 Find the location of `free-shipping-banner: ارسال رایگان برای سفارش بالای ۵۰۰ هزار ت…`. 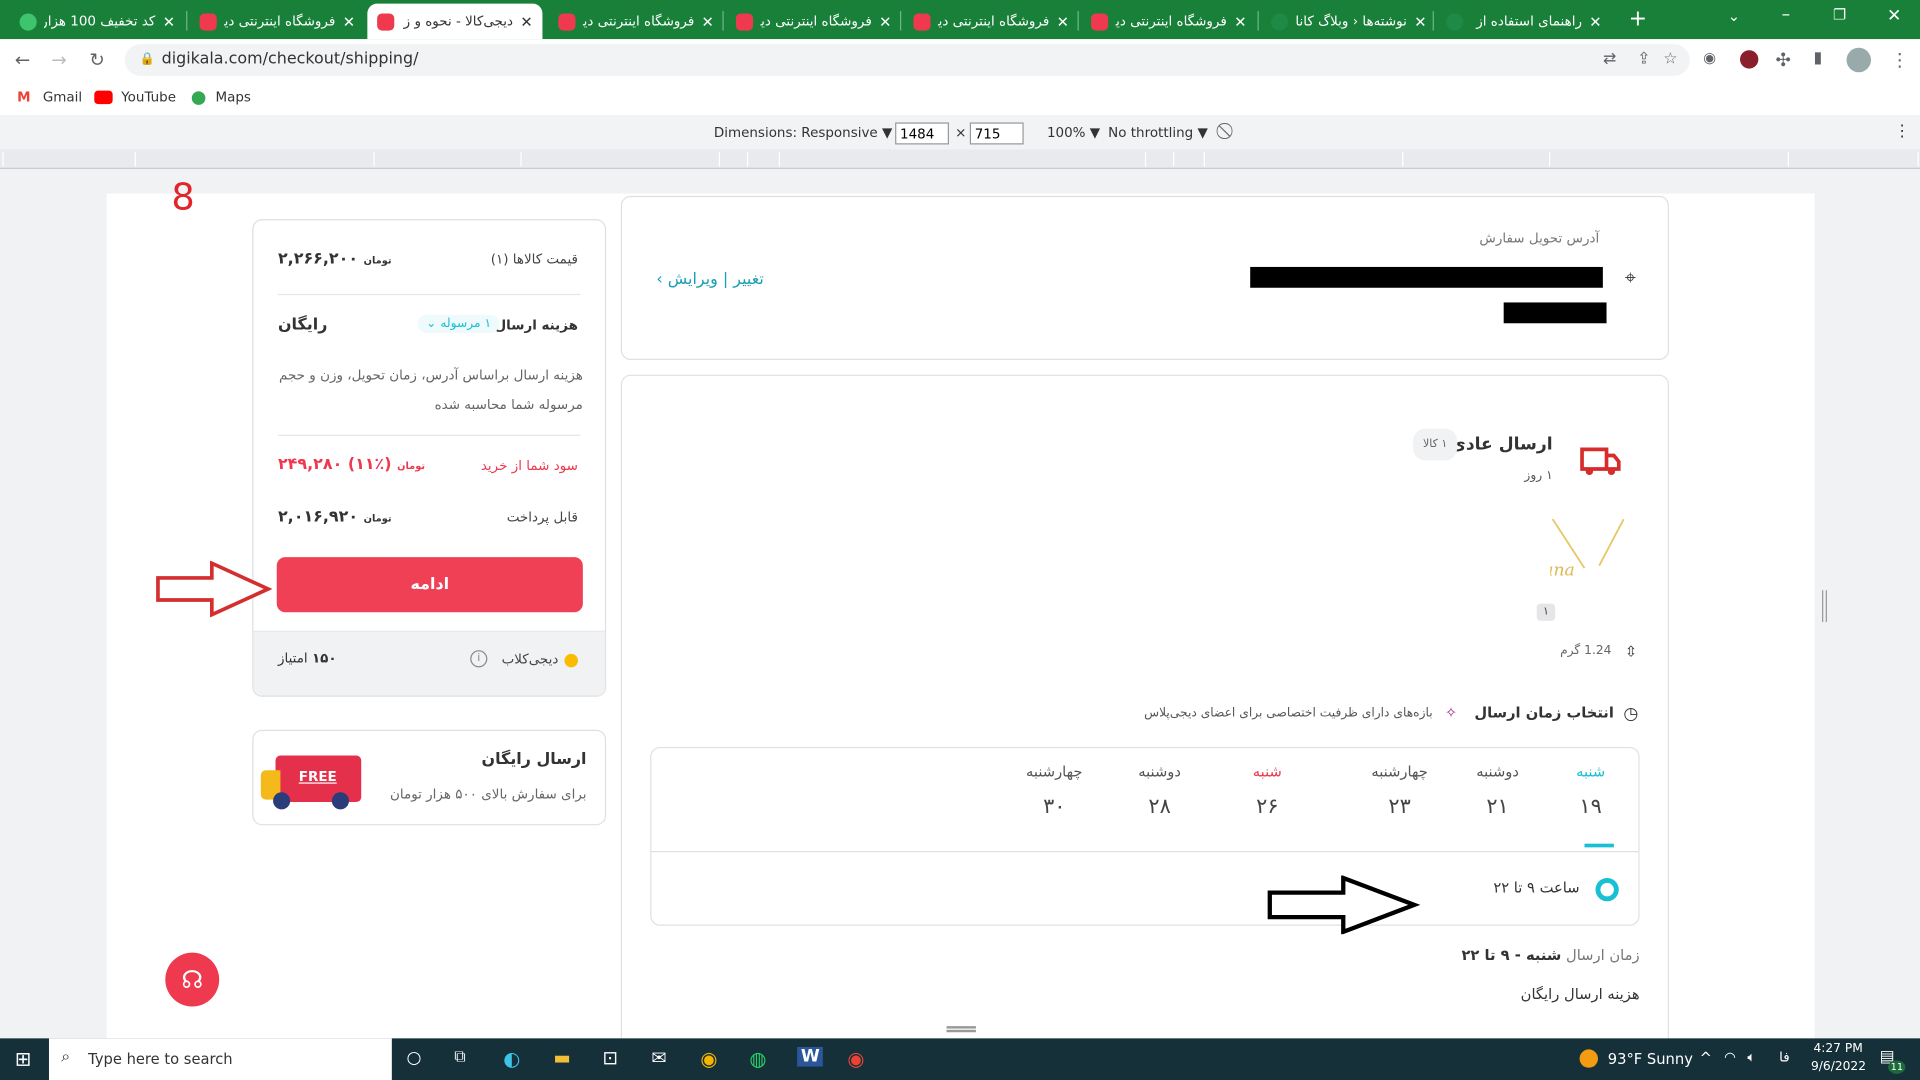

free-shipping-banner: ارسال رایگان برای سفارش بالای ۵۰۰ هزار ت… is located at coordinates (429, 777).